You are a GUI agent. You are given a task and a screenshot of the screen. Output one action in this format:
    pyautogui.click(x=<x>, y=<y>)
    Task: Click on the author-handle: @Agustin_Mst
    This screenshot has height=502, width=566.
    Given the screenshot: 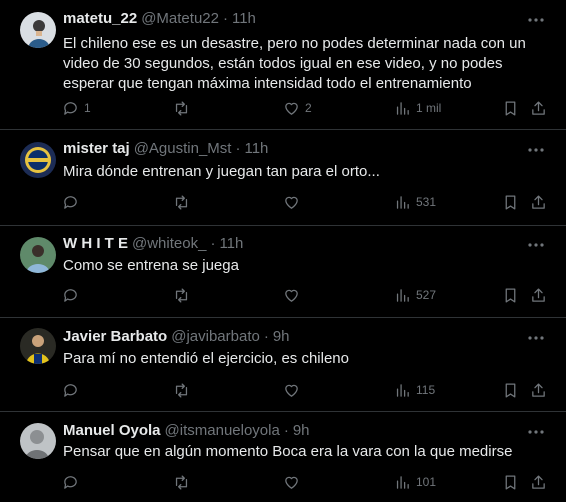 What is the action you would take?
    pyautogui.click(x=183, y=148)
    